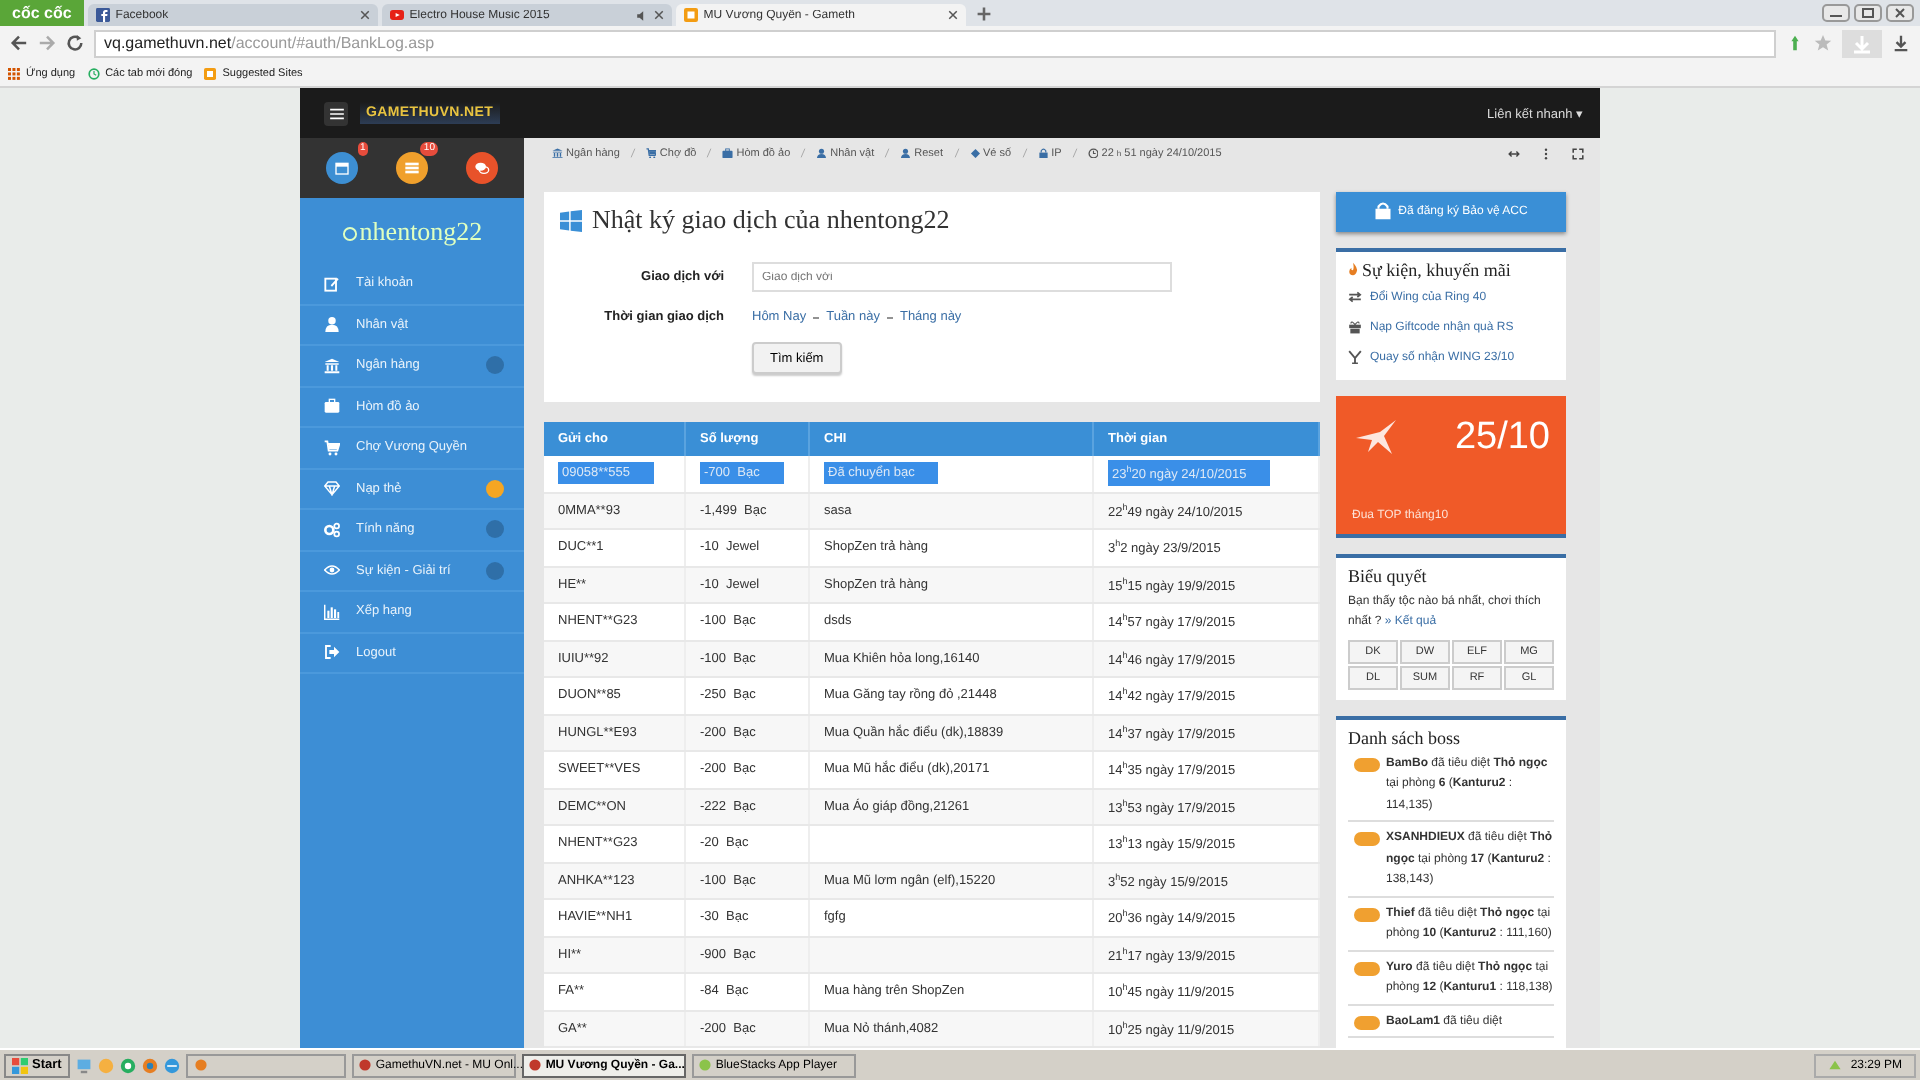 The image size is (1920, 1080). Describe the element at coordinates (495, 488) in the screenshot. I see `new-badge` at that location.